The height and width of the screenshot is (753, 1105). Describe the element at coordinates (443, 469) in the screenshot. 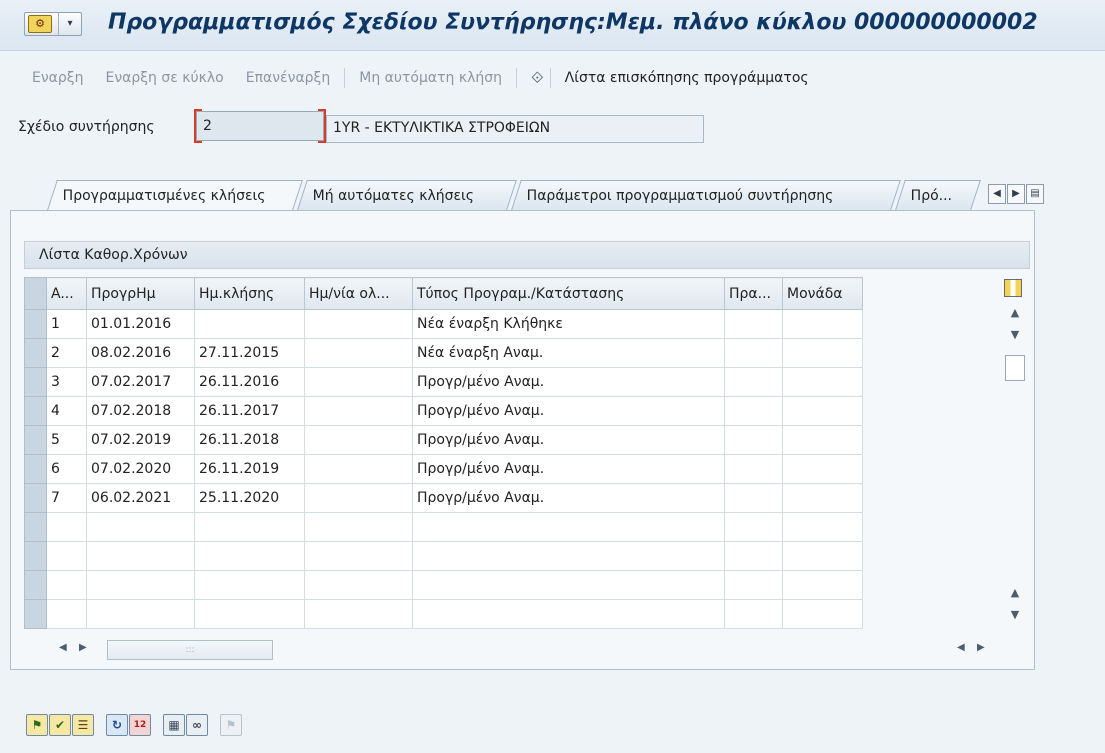

I see `table-row: 6 07.02.2020 26.11.2019 Προγρ/μένο Αναμ.` at that location.